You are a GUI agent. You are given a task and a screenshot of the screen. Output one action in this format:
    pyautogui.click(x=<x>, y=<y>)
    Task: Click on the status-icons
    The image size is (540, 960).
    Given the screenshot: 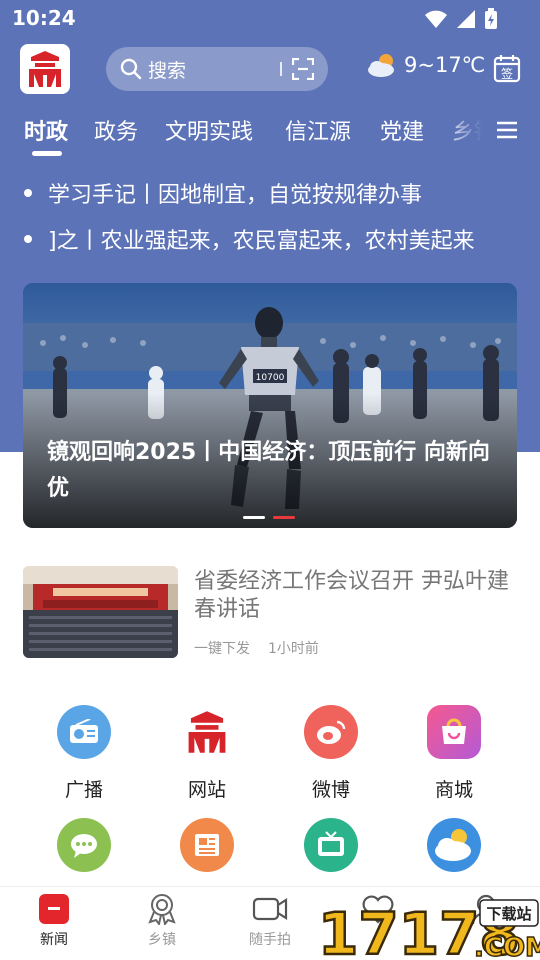 What is the action you would take?
    pyautogui.click(x=461, y=19)
    